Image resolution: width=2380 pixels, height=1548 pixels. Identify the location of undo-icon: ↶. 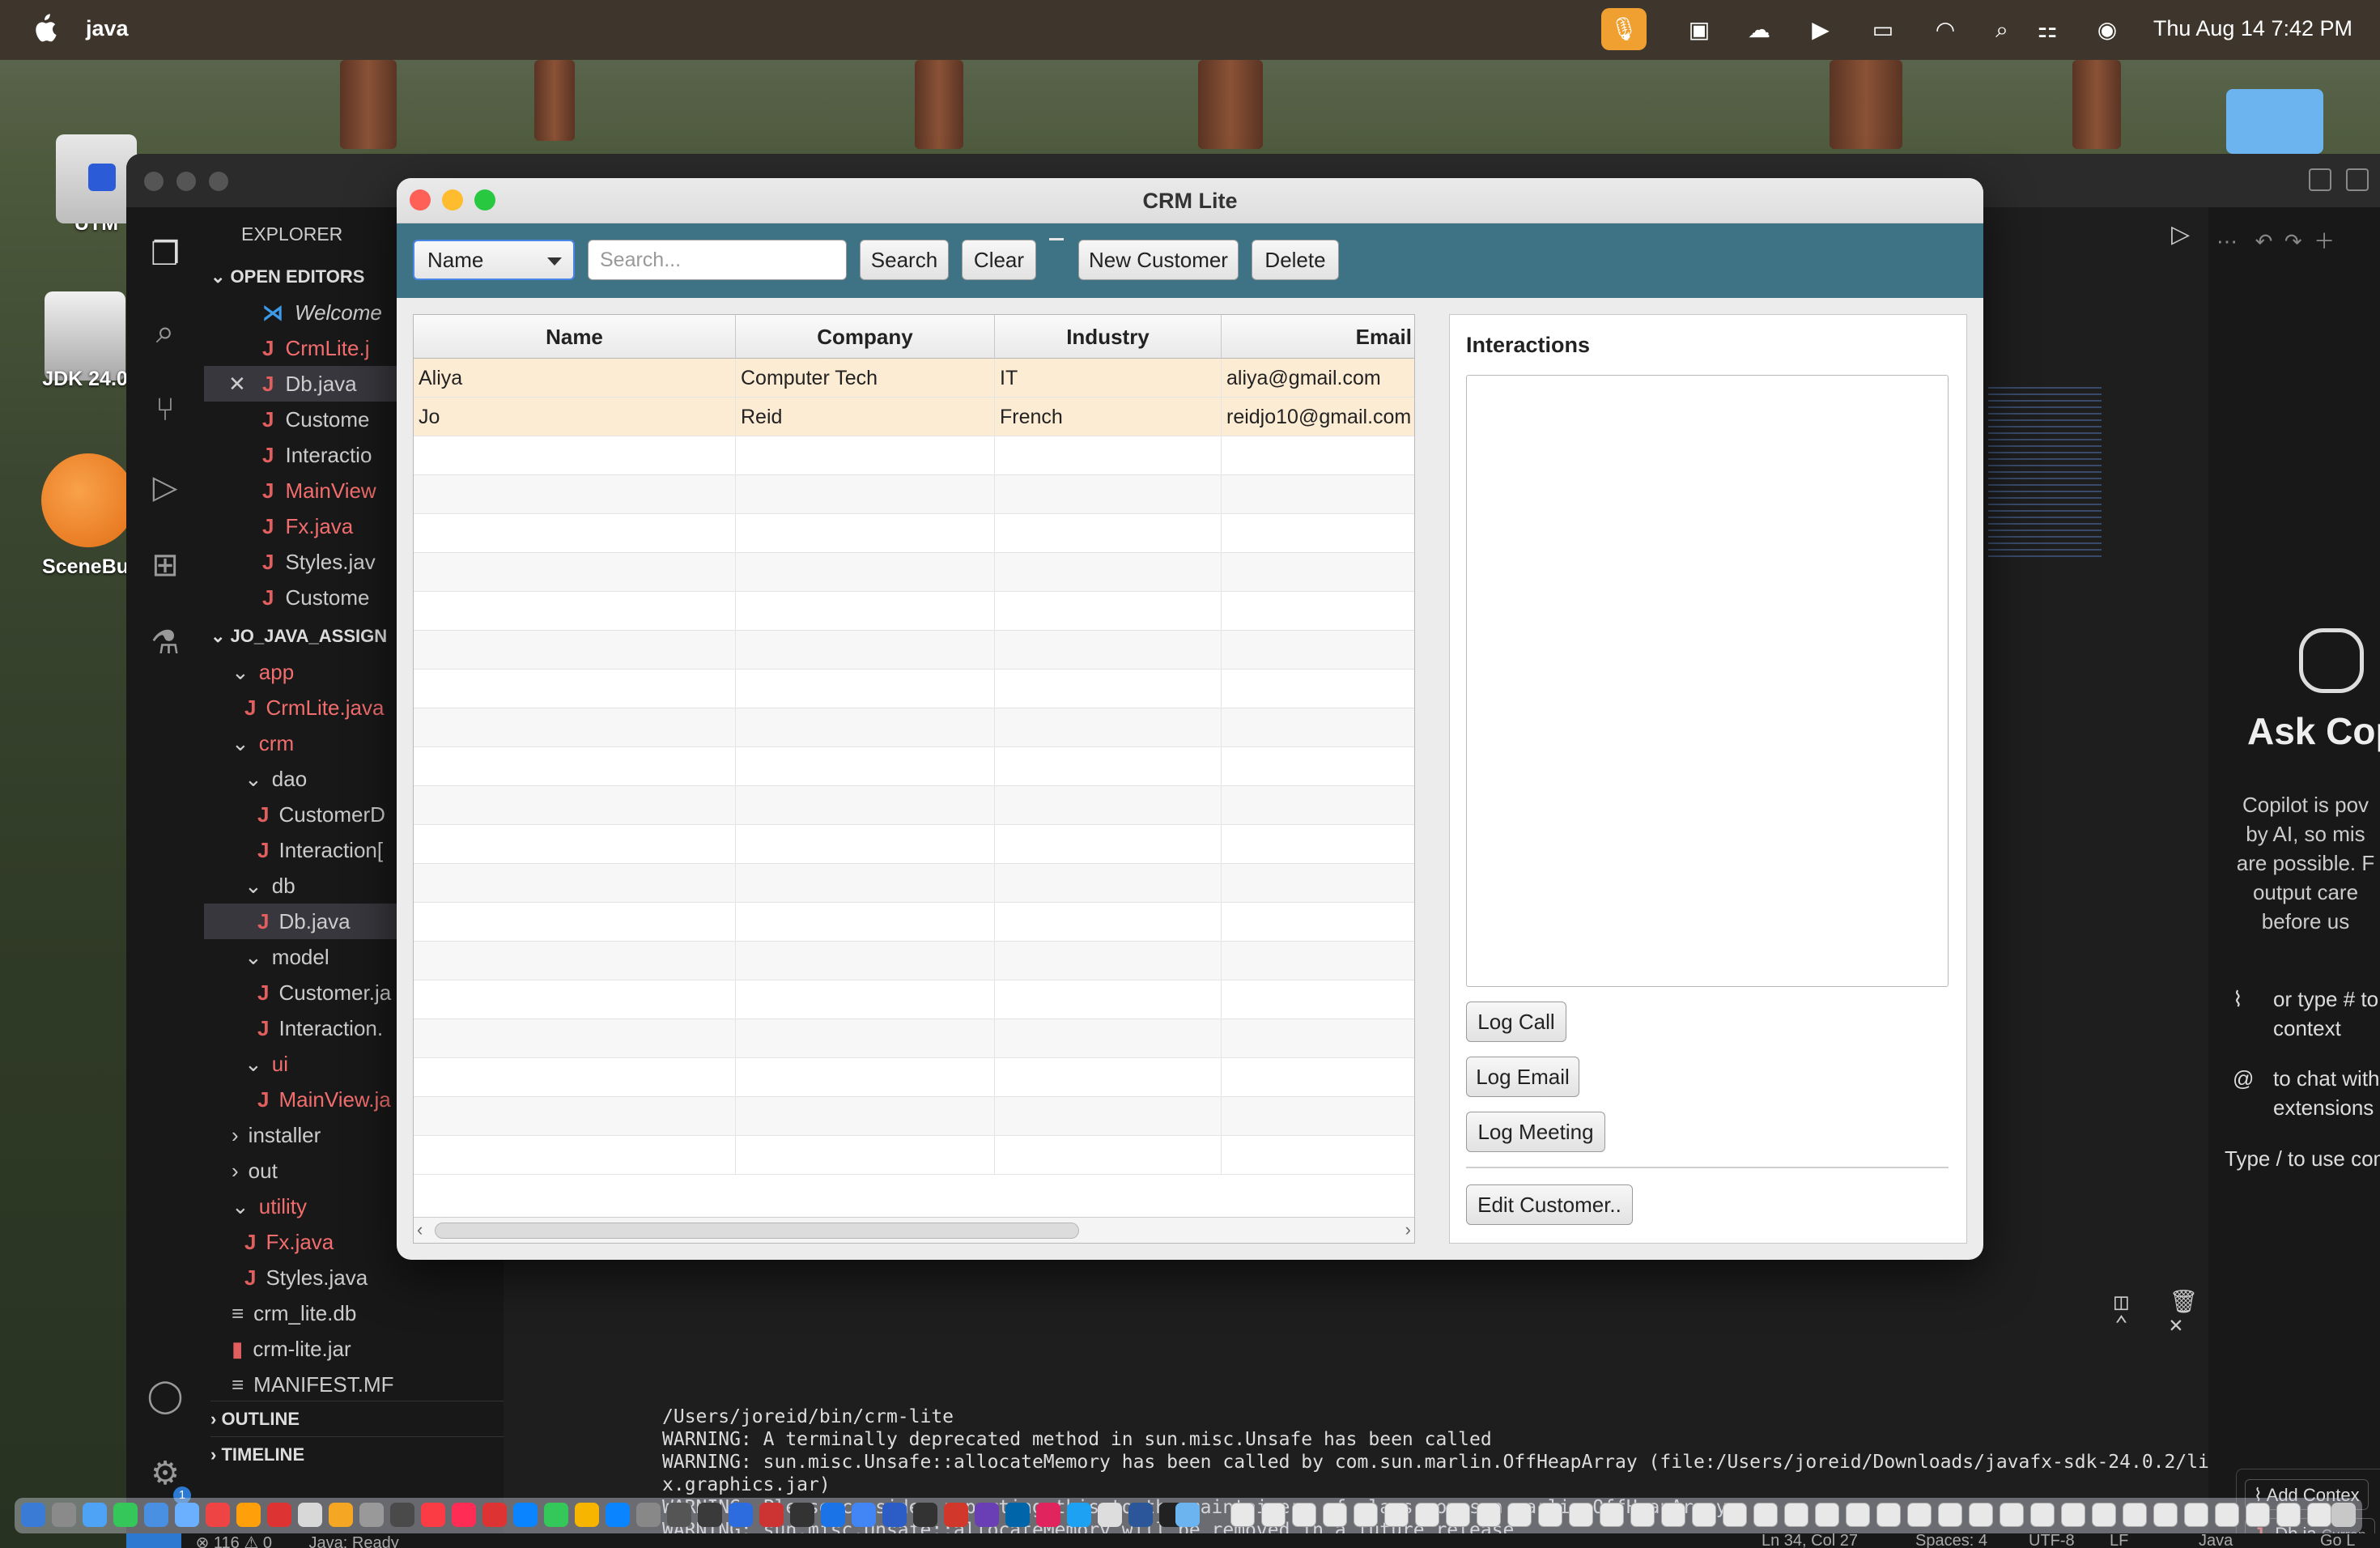
(2264, 241).